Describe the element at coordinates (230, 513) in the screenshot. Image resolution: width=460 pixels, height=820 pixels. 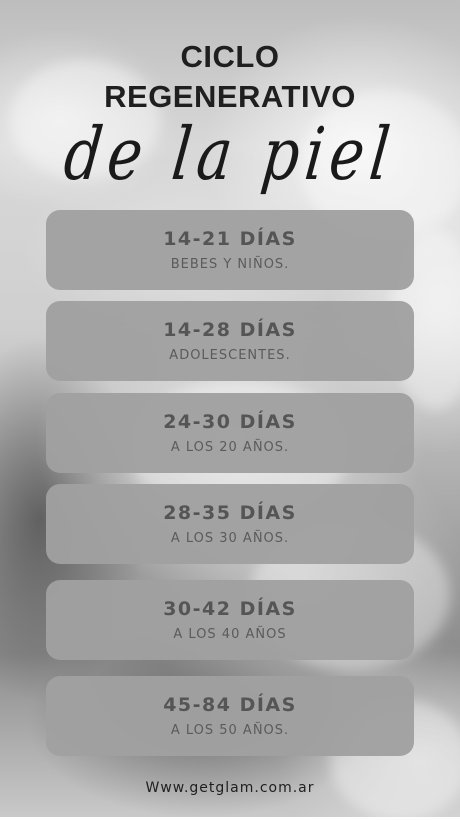
I see `cycle-range: 28-35 DÍAS` at that location.